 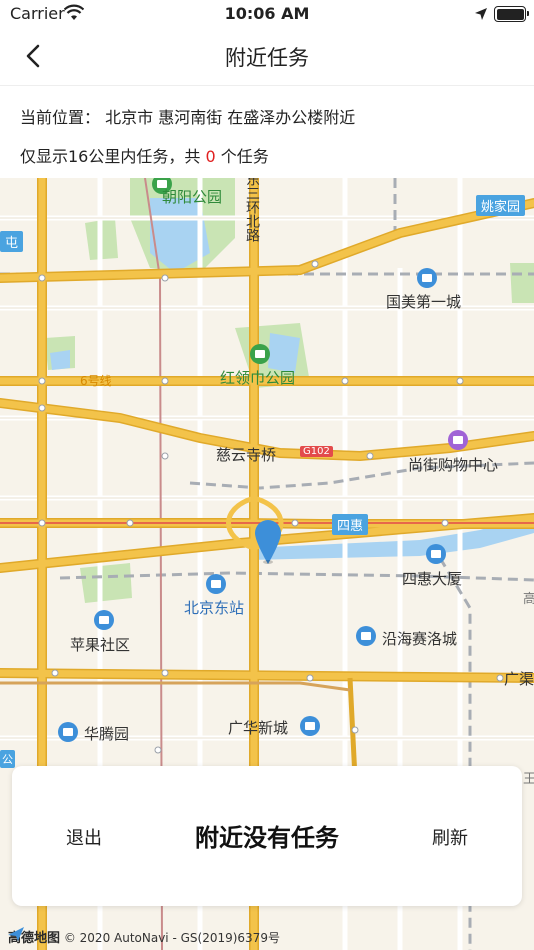 I want to click on refresh-button: 刷新, so click(x=450, y=837).